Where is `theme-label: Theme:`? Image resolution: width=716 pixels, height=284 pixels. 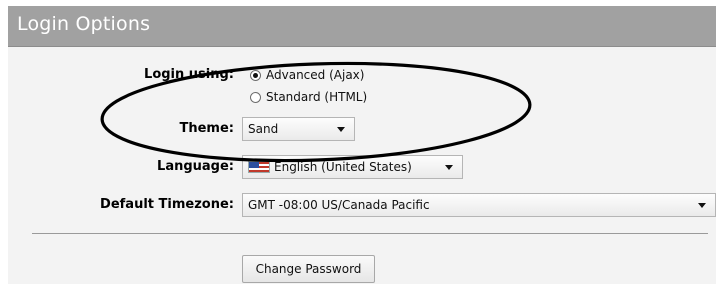
theme-label: Theme: is located at coordinates (206, 128).